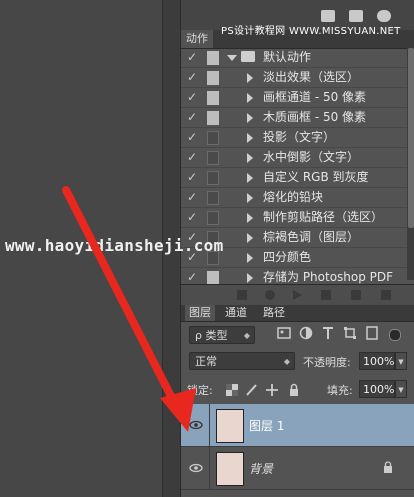  I want to click on action-row: ✓ 淡出效果（选区）, so click(294, 78).